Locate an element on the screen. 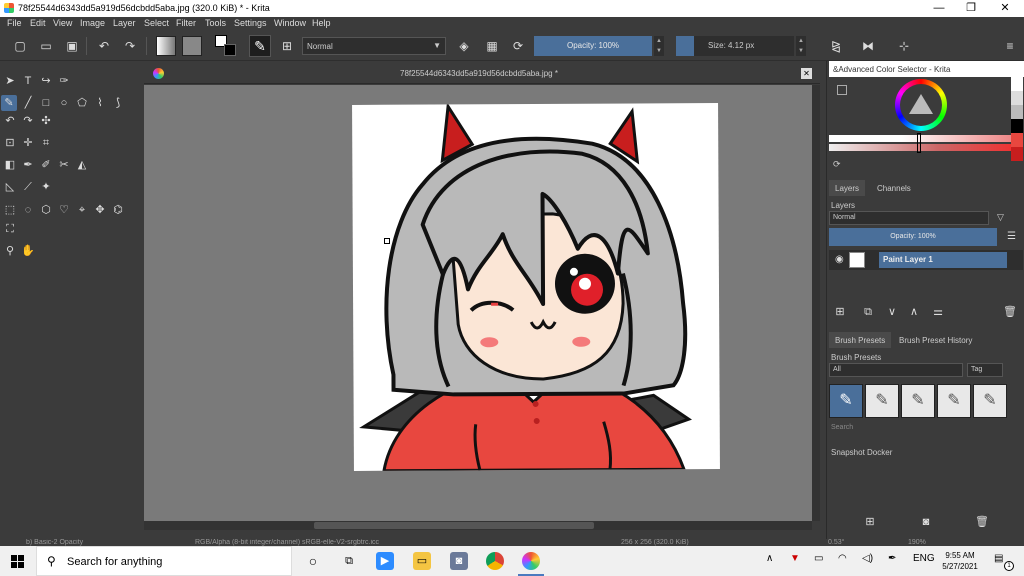 The height and width of the screenshot is (576, 1024). brush-editor-icon: ⊞ is located at coordinates (287, 46).